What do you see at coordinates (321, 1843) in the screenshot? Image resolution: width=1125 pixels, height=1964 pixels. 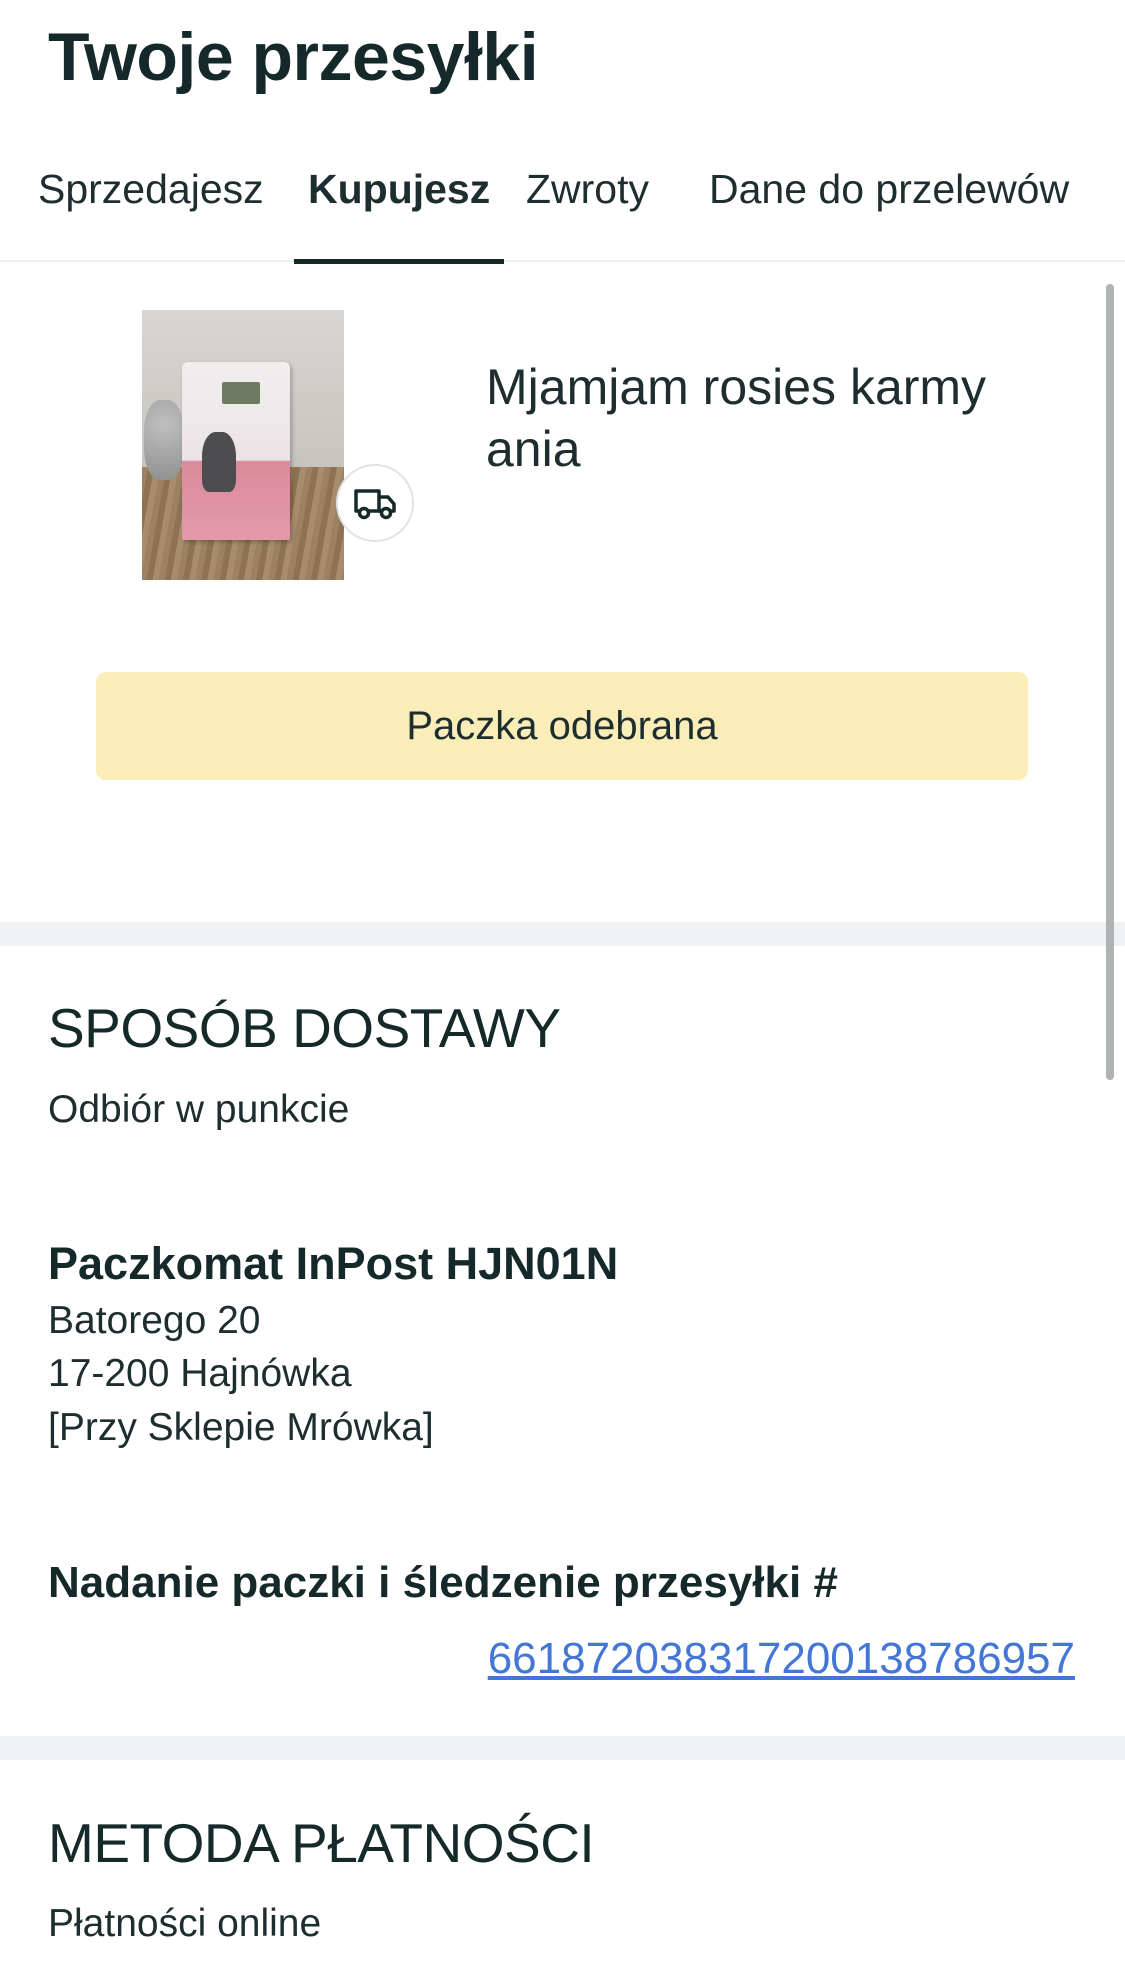 I see `payment-heading: METODA PŁATNOŚCI` at bounding box center [321, 1843].